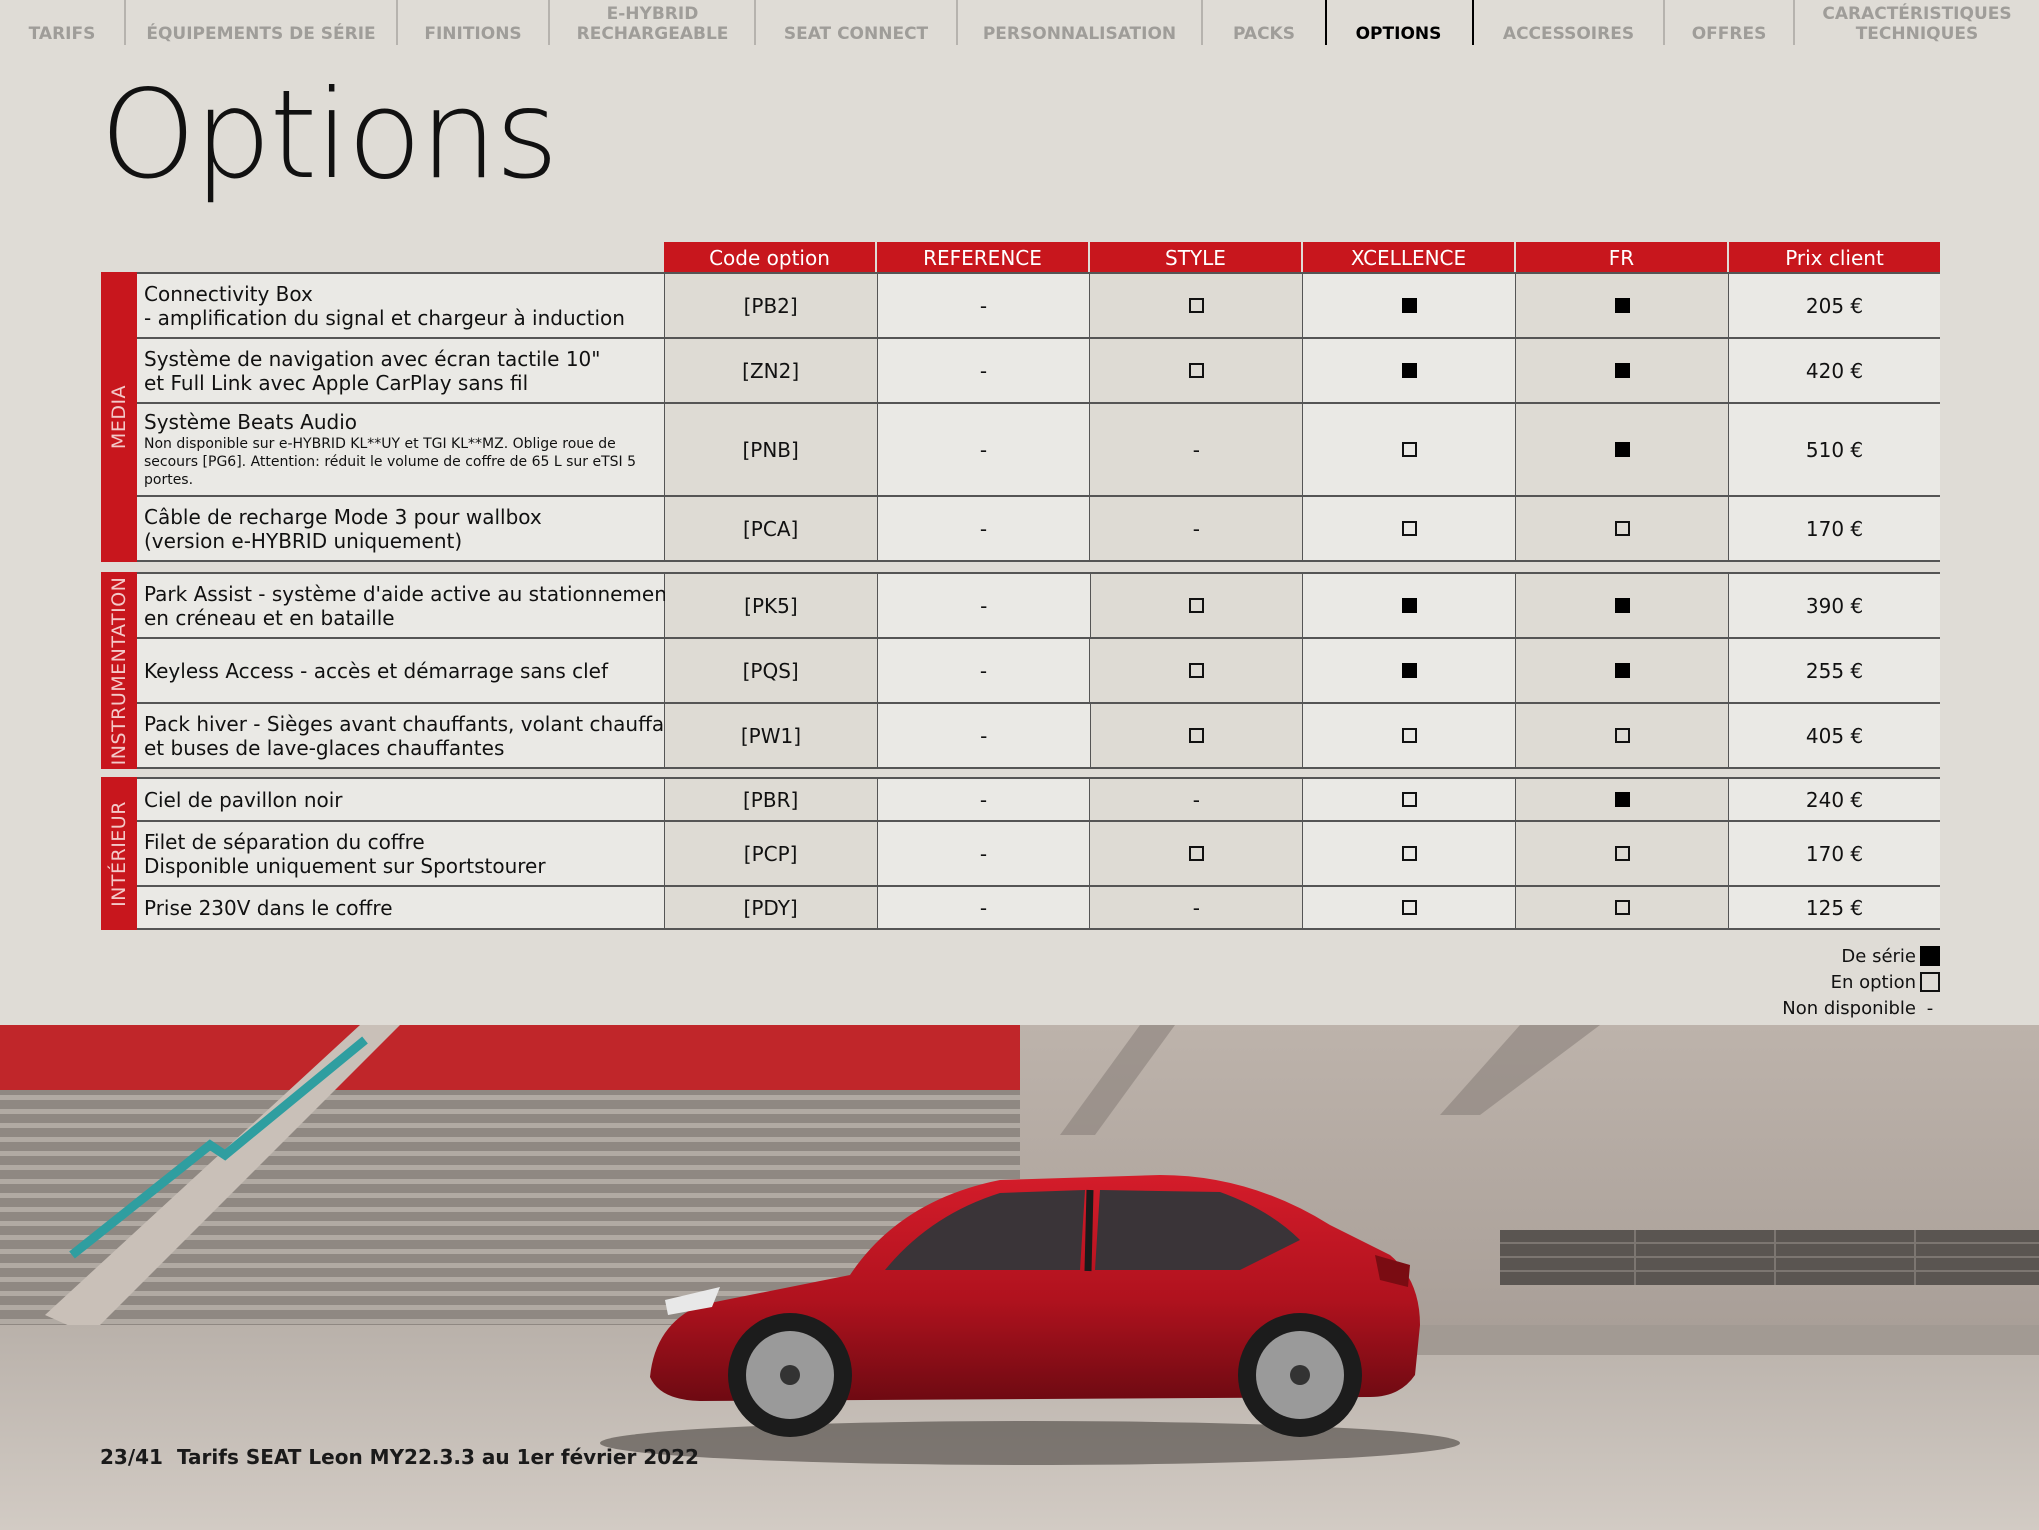 This screenshot has height=1530, width=2039. I want to click on nav-tab-5: PERSONNALISATION, so click(1079, 23).